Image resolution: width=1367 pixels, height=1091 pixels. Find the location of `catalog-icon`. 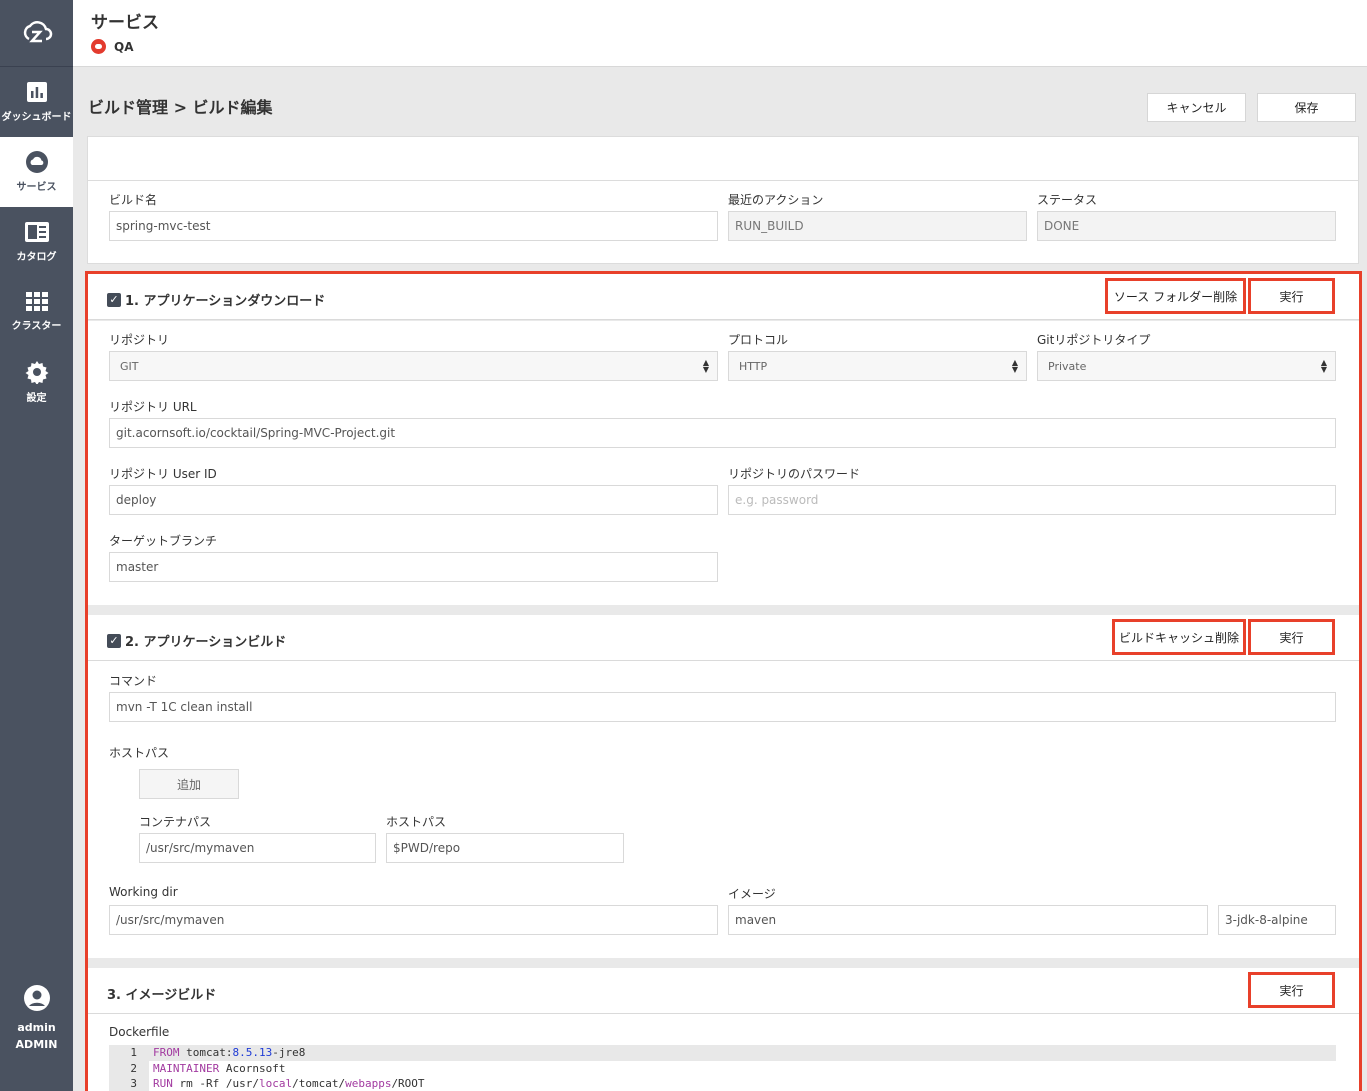

catalog-icon is located at coordinates (36, 232).